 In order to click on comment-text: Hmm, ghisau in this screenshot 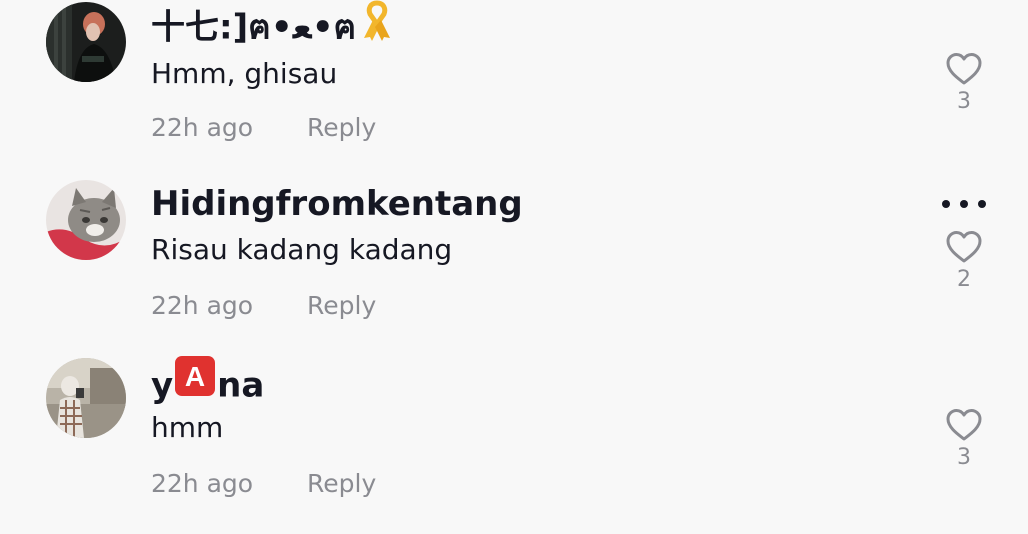, I will do `click(244, 73)`.